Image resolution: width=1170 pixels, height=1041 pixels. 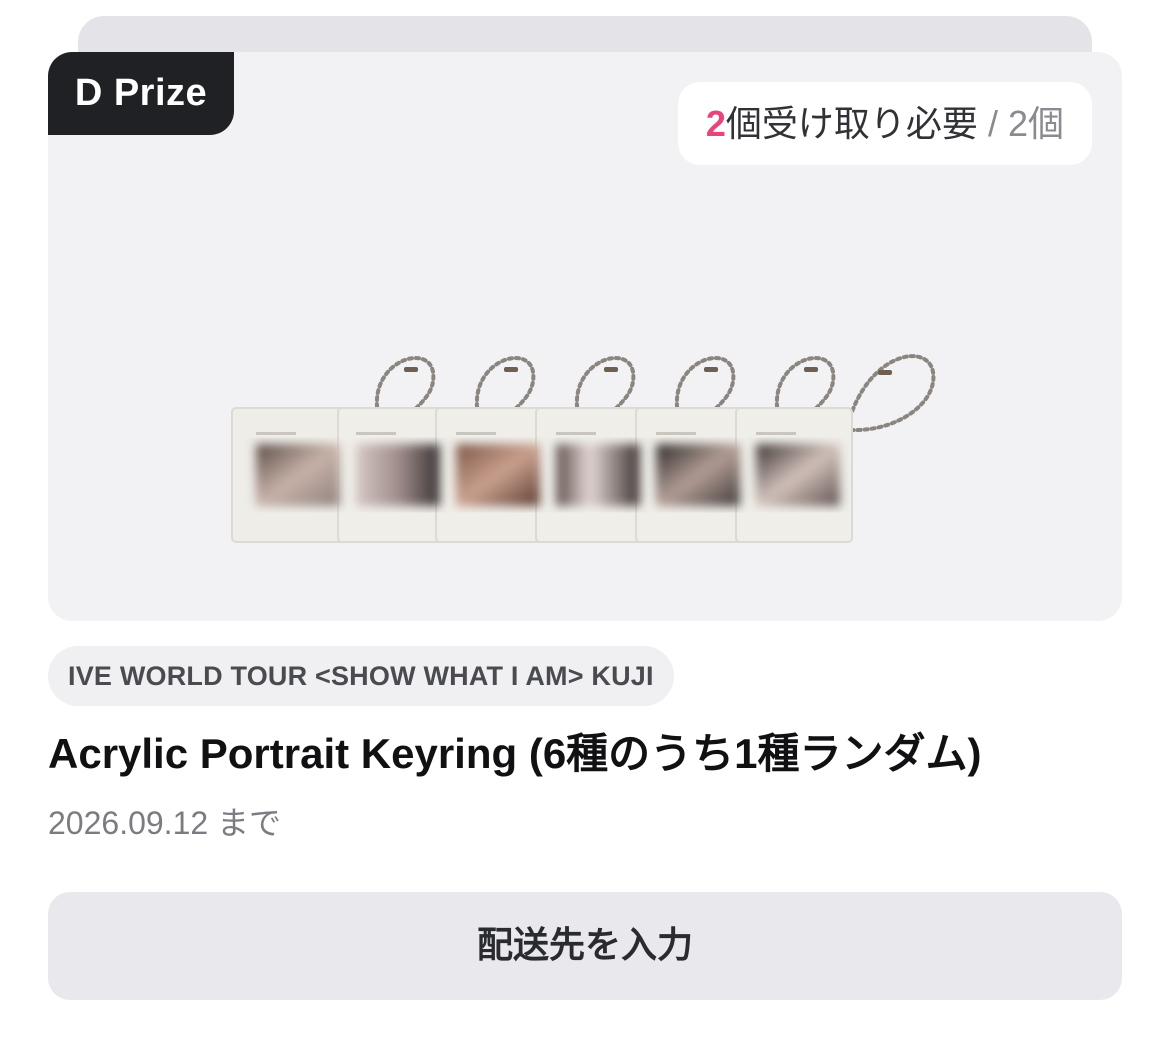 I want to click on product-title: Acrylic Portrait Keyring (6種のうち1種ランダム), so click(x=515, y=753).